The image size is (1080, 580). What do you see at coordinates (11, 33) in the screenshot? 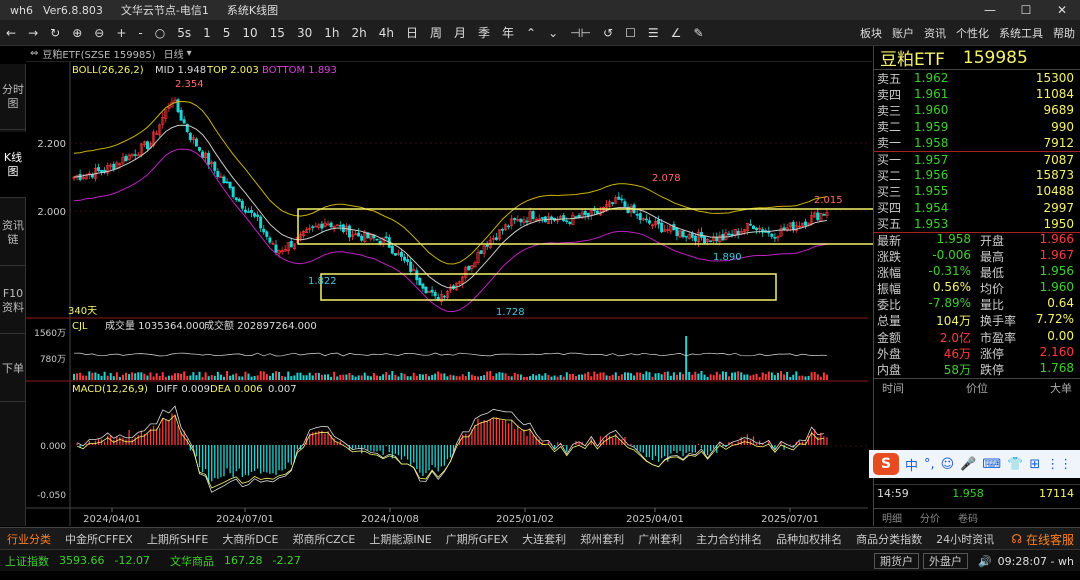
I see `toolbar-button: ←` at bounding box center [11, 33].